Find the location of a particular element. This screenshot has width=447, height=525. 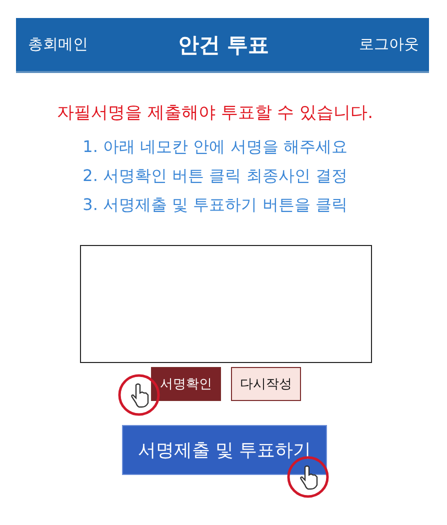

signature-pad is located at coordinates (226, 304).